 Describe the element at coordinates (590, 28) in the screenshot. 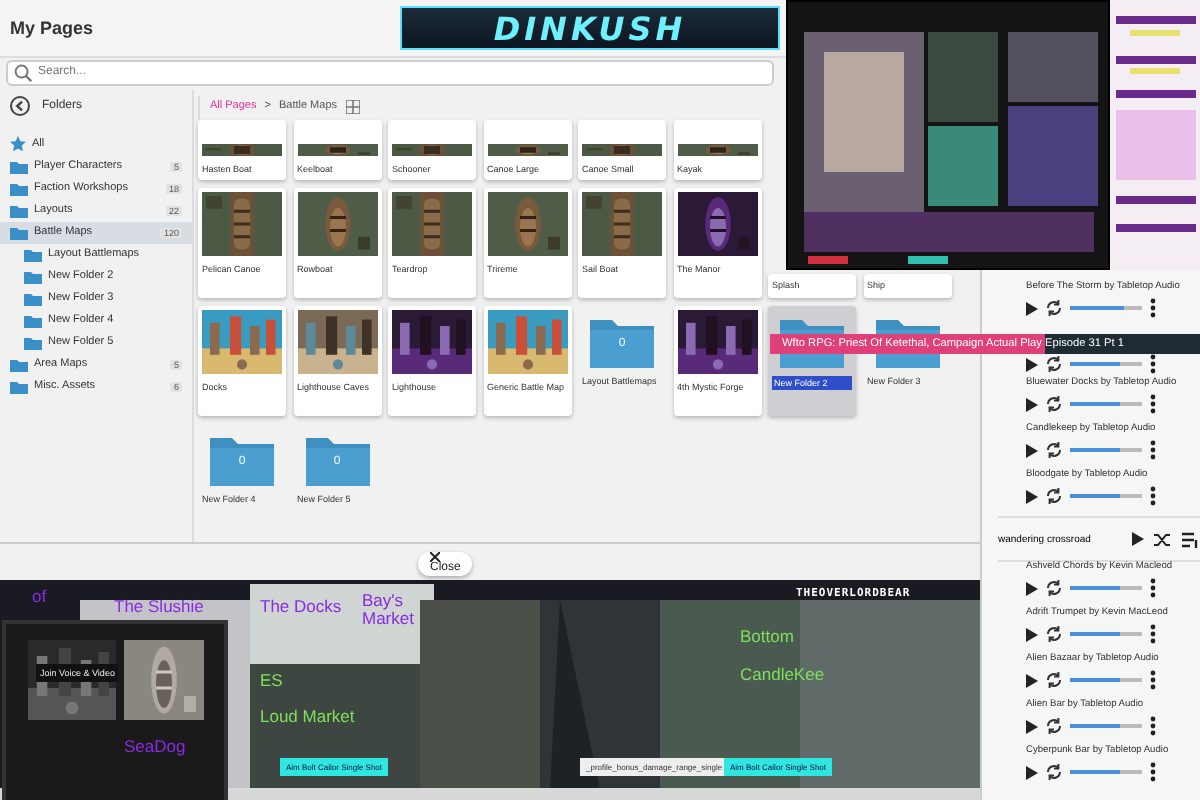

I see `channel-logo: DINKUSH` at that location.